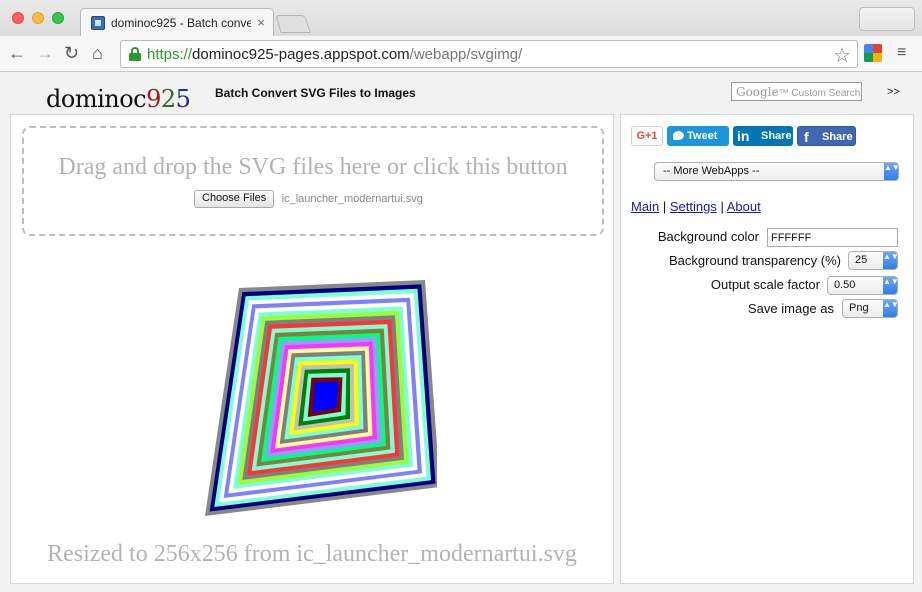 The width and height of the screenshot is (922, 592). What do you see at coordinates (181, 23) in the screenshot?
I see `tab-title: dominoc925 - Batch conve` at bounding box center [181, 23].